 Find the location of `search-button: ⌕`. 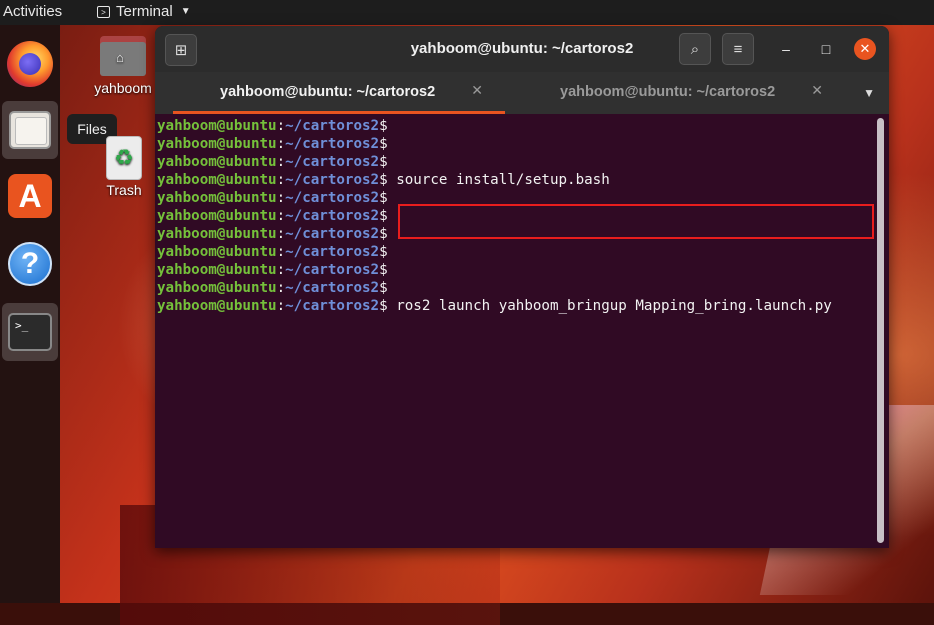

search-button: ⌕ is located at coordinates (695, 49).